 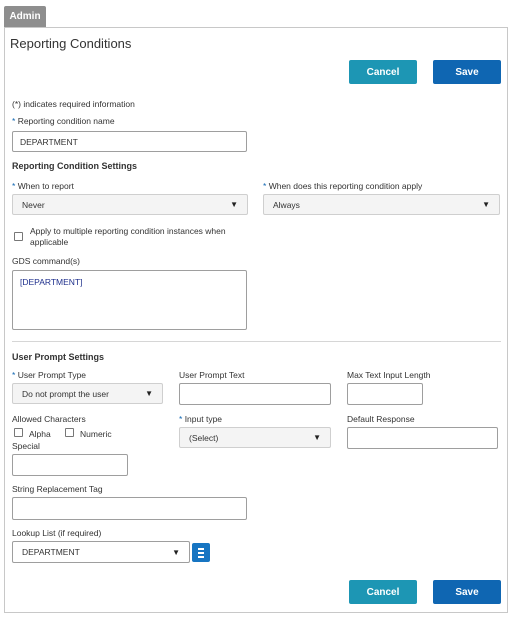 What do you see at coordinates (65, 393) in the screenshot?
I see `prompt-type-value: Do not prompt the user` at bounding box center [65, 393].